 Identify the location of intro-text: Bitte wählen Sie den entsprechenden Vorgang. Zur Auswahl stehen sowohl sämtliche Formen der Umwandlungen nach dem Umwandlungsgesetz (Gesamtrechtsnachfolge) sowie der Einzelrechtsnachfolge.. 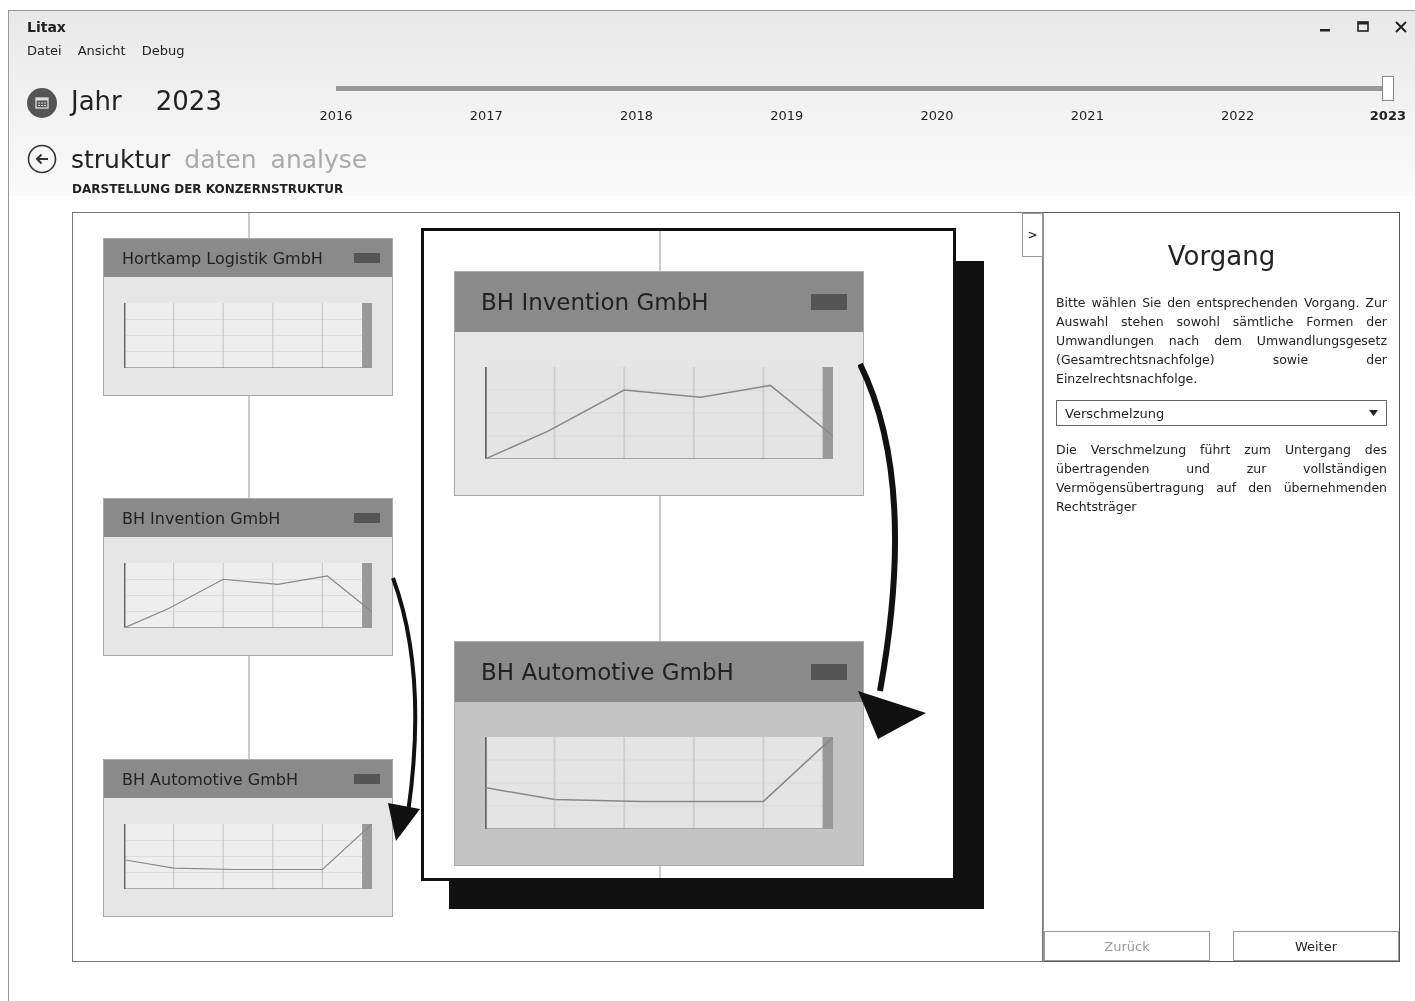
(1221, 341).